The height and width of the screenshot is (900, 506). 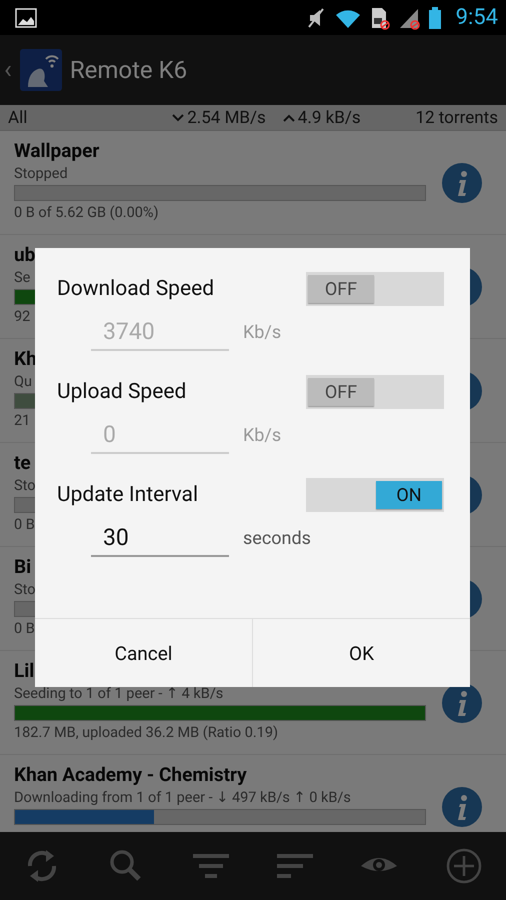 What do you see at coordinates (375, 495) in the screenshot?
I see `toggle-switch: ON` at bounding box center [375, 495].